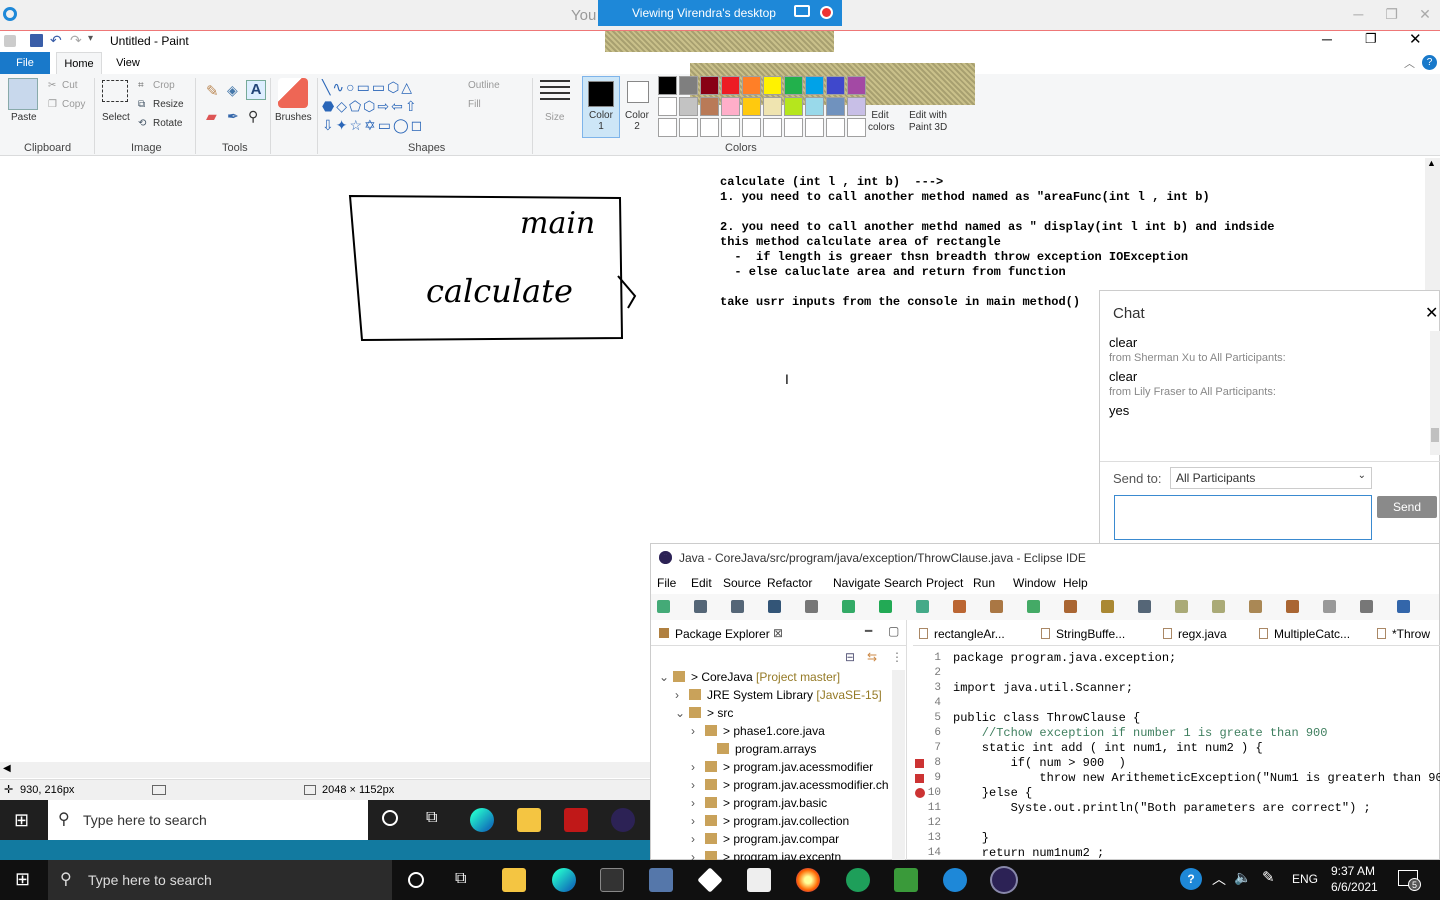  I want to click on shapes-gallery: ╲∿○▭▭⬡△ ⬣◇⬠⬡⇨⇦⇧ ⇩✦☆✡▭◯◻, so click(387, 106).